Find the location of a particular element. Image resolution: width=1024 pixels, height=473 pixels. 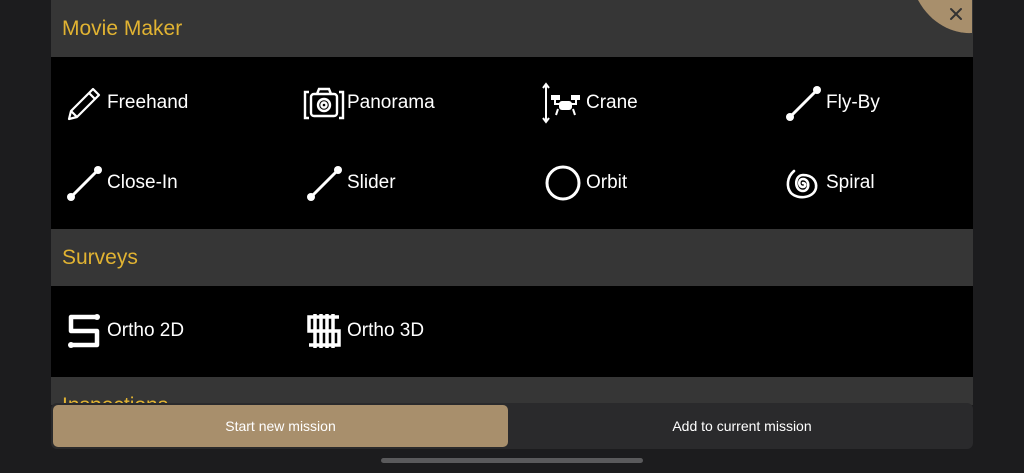

mission-item-spiral: Spiral is located at coordinates (828, 183).